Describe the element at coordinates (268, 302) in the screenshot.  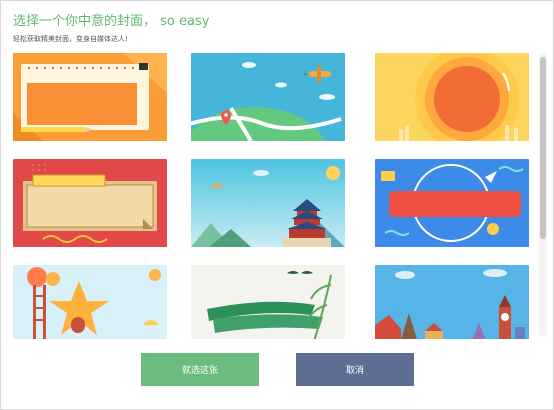
I see `cover-thumbnail-green-brushstroke` at that location.